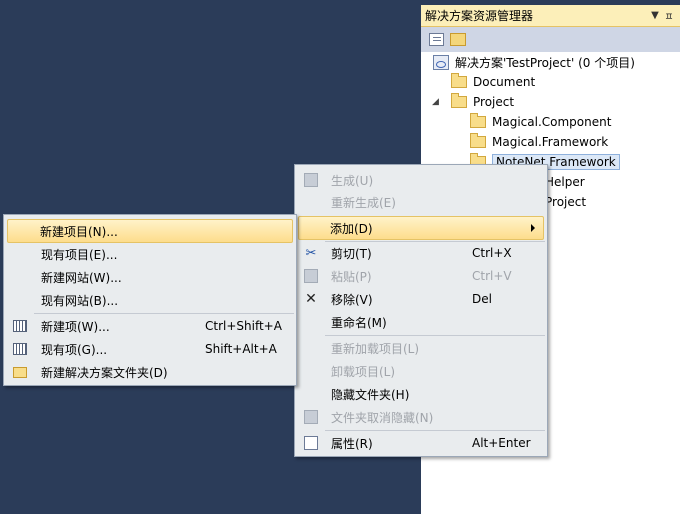 Image resolution: width=680 pixels, height=514 pixels. Describe the element at coordinates (421, 180) in the screenshot. I see `menu-item-build: 生成(U)` at that location.